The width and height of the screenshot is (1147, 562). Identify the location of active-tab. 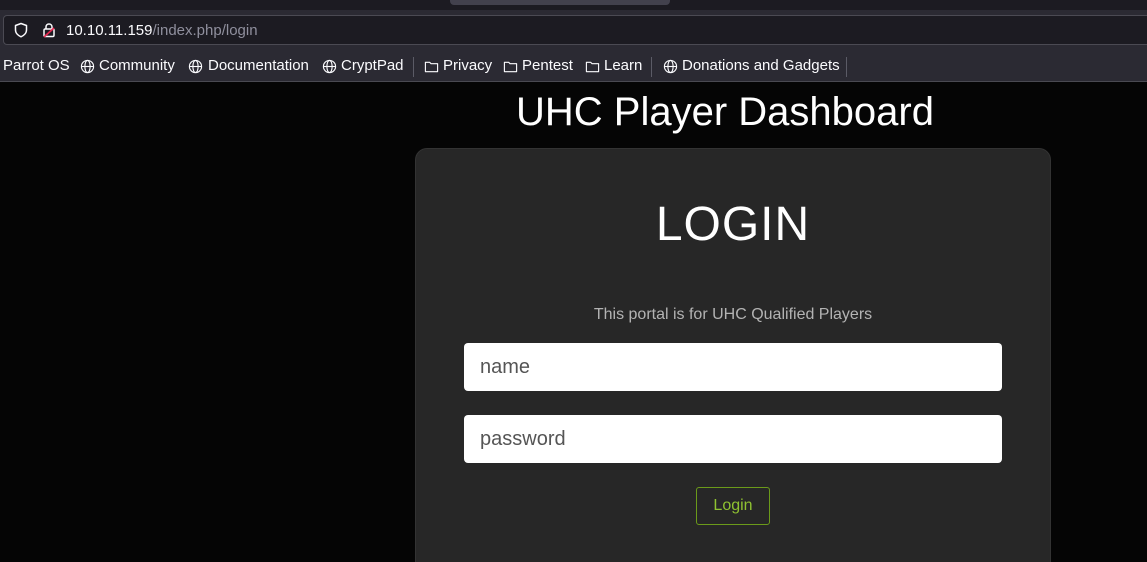
(560, 2).